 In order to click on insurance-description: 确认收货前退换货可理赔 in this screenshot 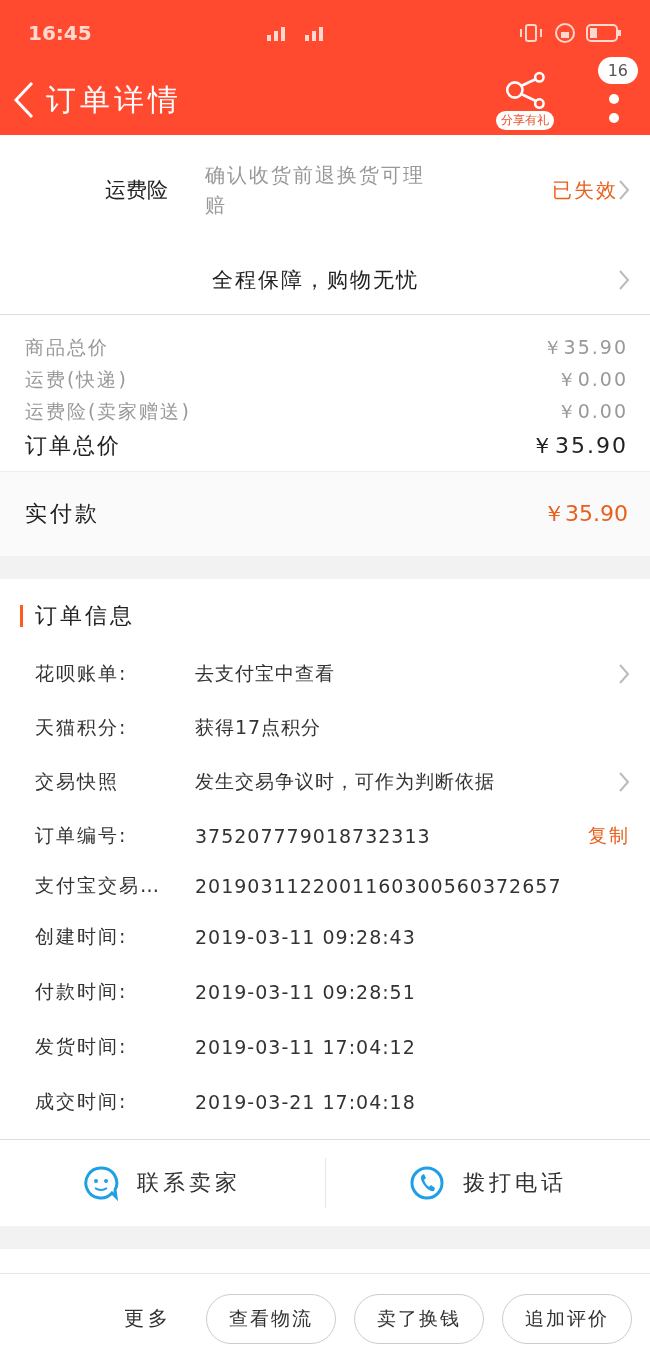, I will do `click(315, 190)`.